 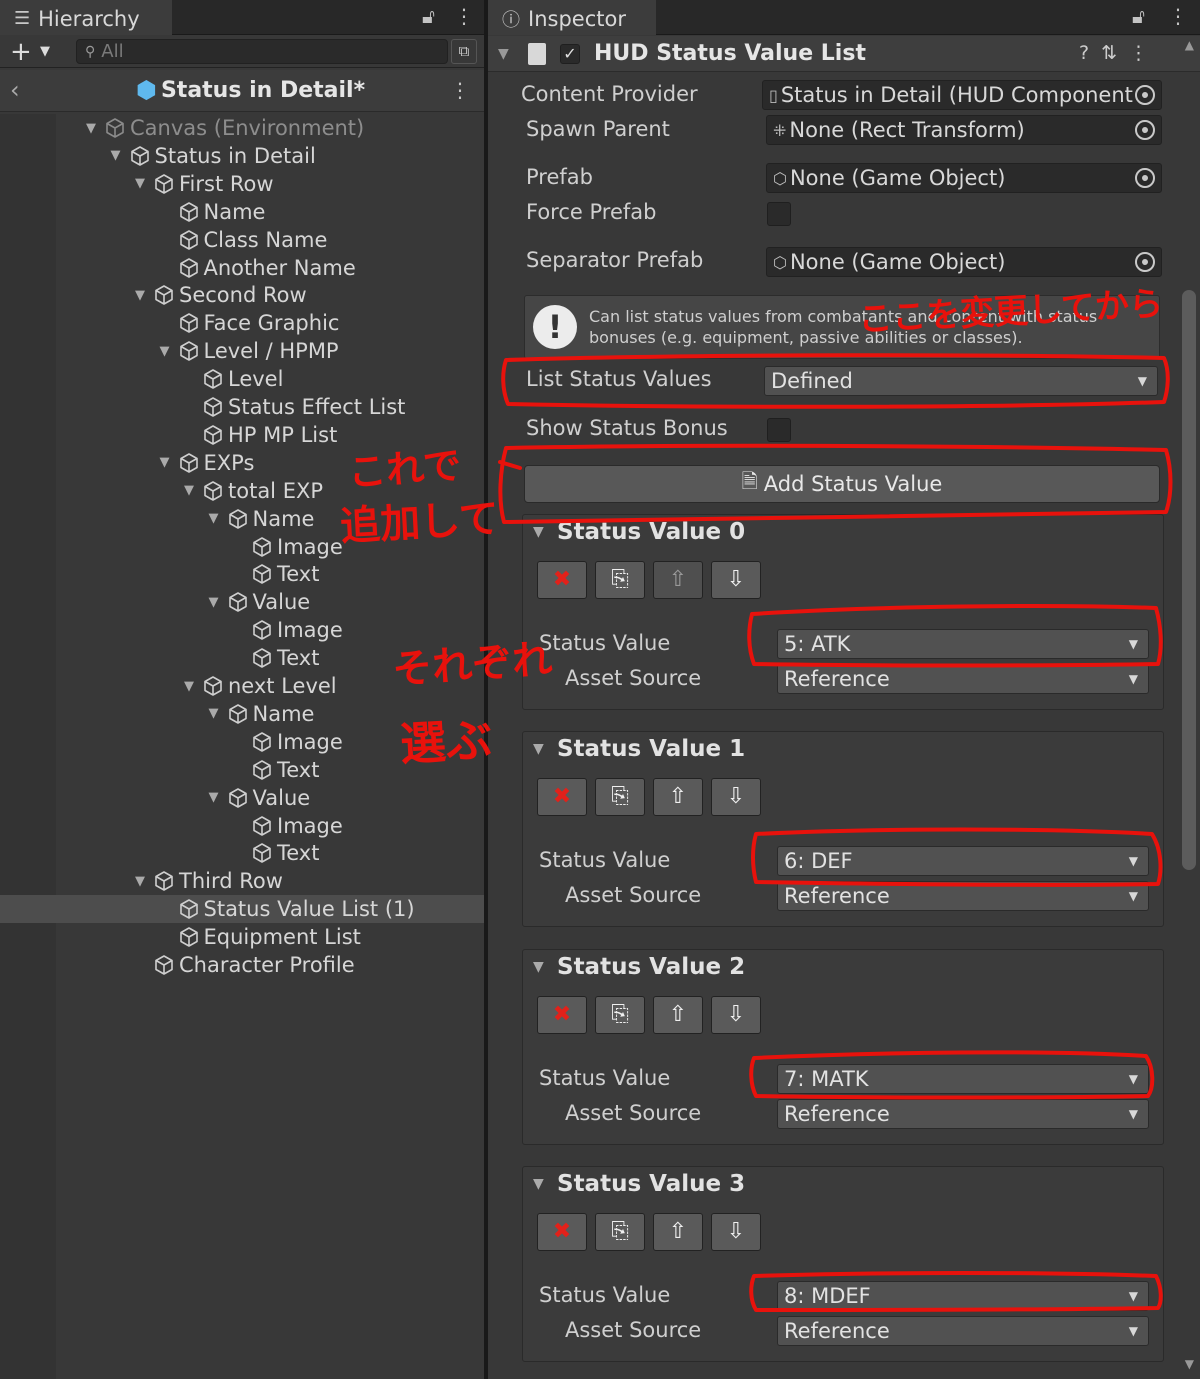 What do you see at coordinates (242, 184) in the screenshot?
I see `tree-item: ▼ First Row` at bounding box center [242, 184].